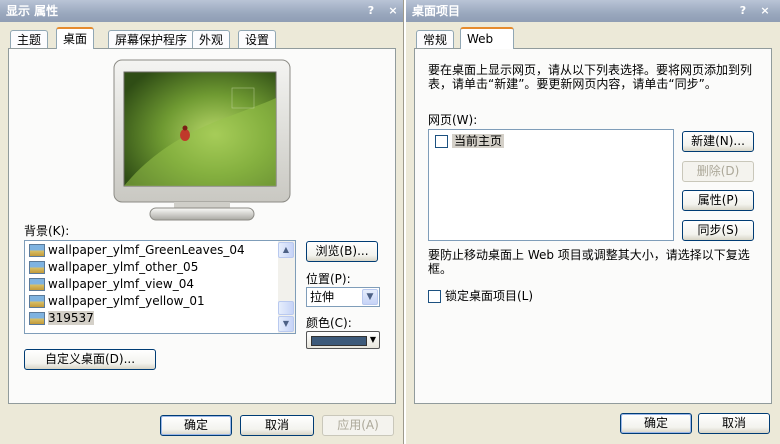  What do you see at coordinates (322, 297) in the screenshot?
I see `position-value: 拉伸` at bounding box center [322, 297].